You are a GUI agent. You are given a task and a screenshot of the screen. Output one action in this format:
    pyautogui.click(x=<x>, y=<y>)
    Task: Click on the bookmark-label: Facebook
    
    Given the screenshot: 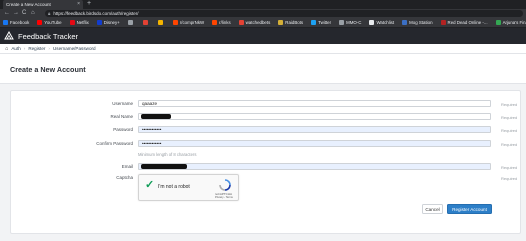 What is the action you would take?
    pyautogui.click(x=20, y=22)
    